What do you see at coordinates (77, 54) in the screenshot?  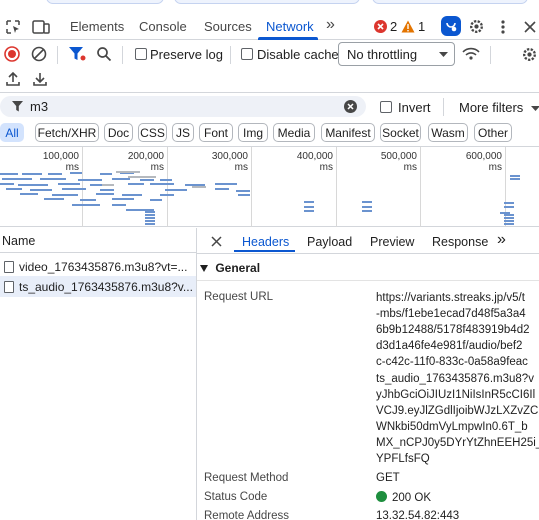 I see `filter-funnel-icon` at bounding box center [77, 54].